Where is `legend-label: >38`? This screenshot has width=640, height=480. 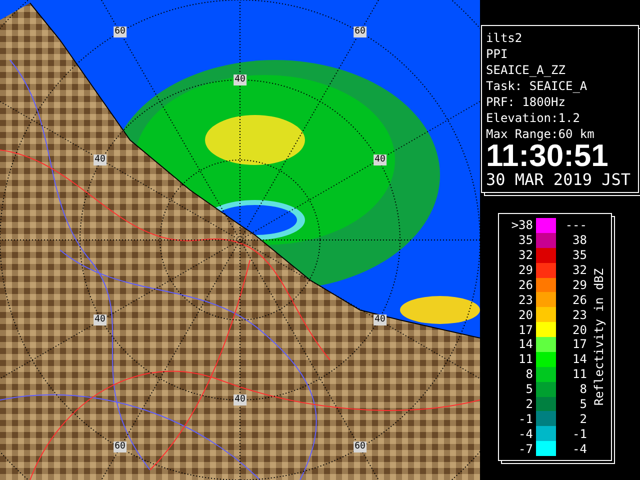
legend-label: >38 is located at coordinates (522, 225).